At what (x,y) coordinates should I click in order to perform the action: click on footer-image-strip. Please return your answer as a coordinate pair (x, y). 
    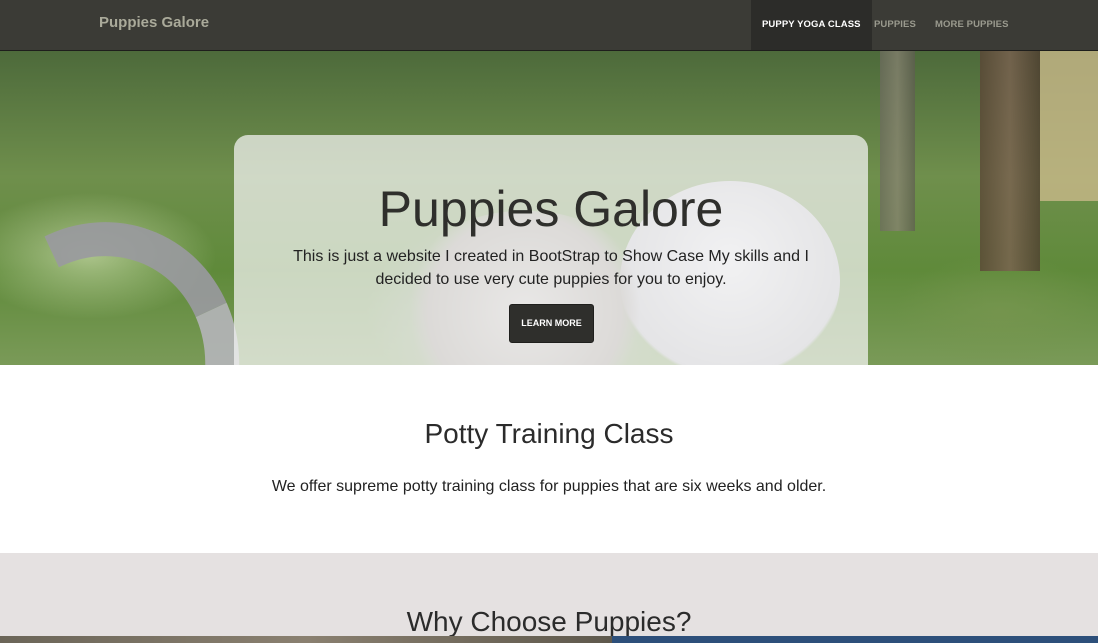
    Looking at the image, I should click on (306, 639).